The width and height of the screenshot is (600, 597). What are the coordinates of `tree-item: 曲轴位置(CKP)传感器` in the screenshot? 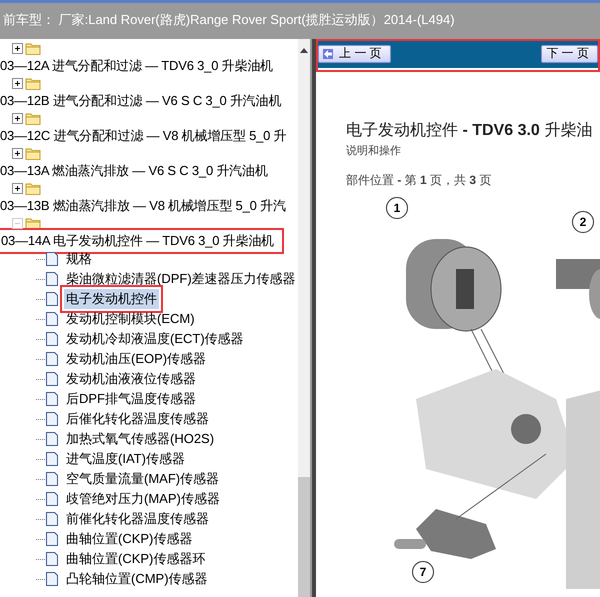 It's located at (129, 539).